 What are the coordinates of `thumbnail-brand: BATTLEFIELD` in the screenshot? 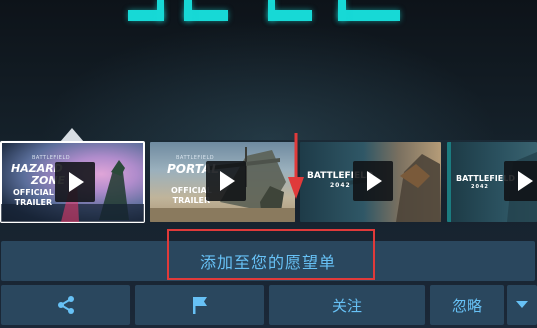 It's located at (51, 158).